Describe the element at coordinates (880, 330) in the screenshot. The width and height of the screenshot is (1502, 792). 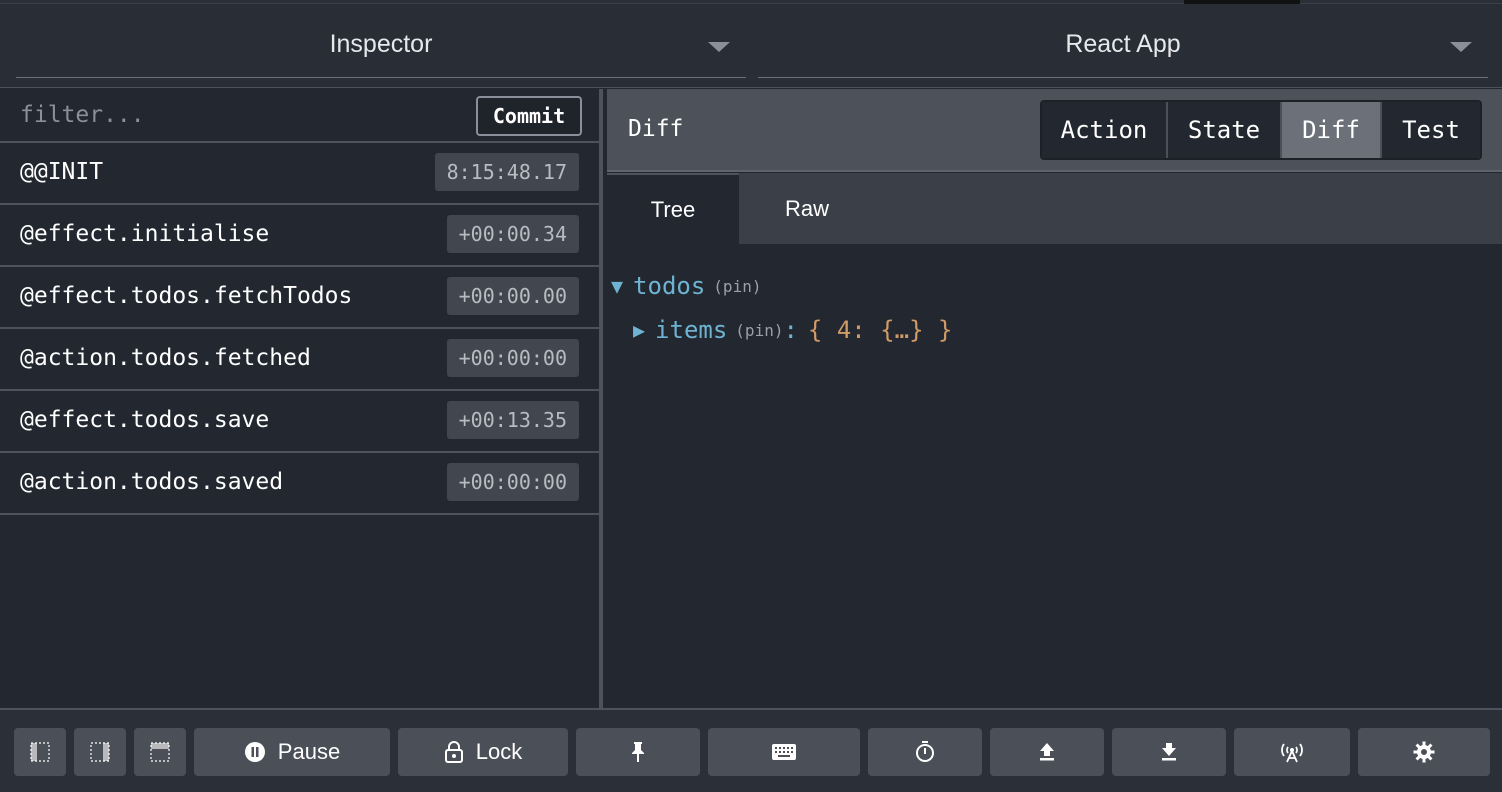
I see `tree-value: { 4: {…} }` at that location.